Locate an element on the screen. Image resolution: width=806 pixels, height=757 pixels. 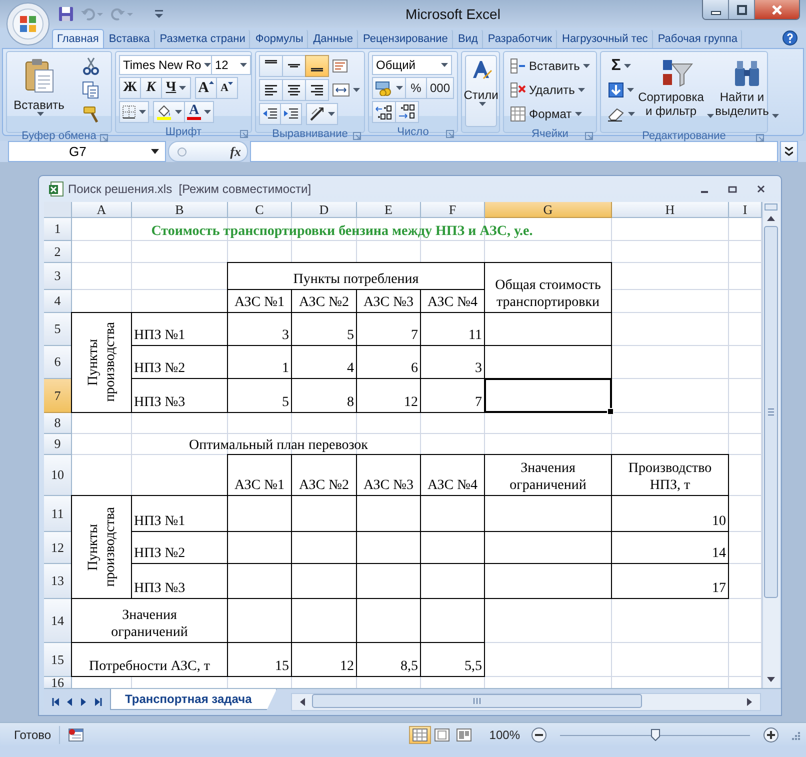
ribbon-tab: Главная is located at coordinates (78, 38).